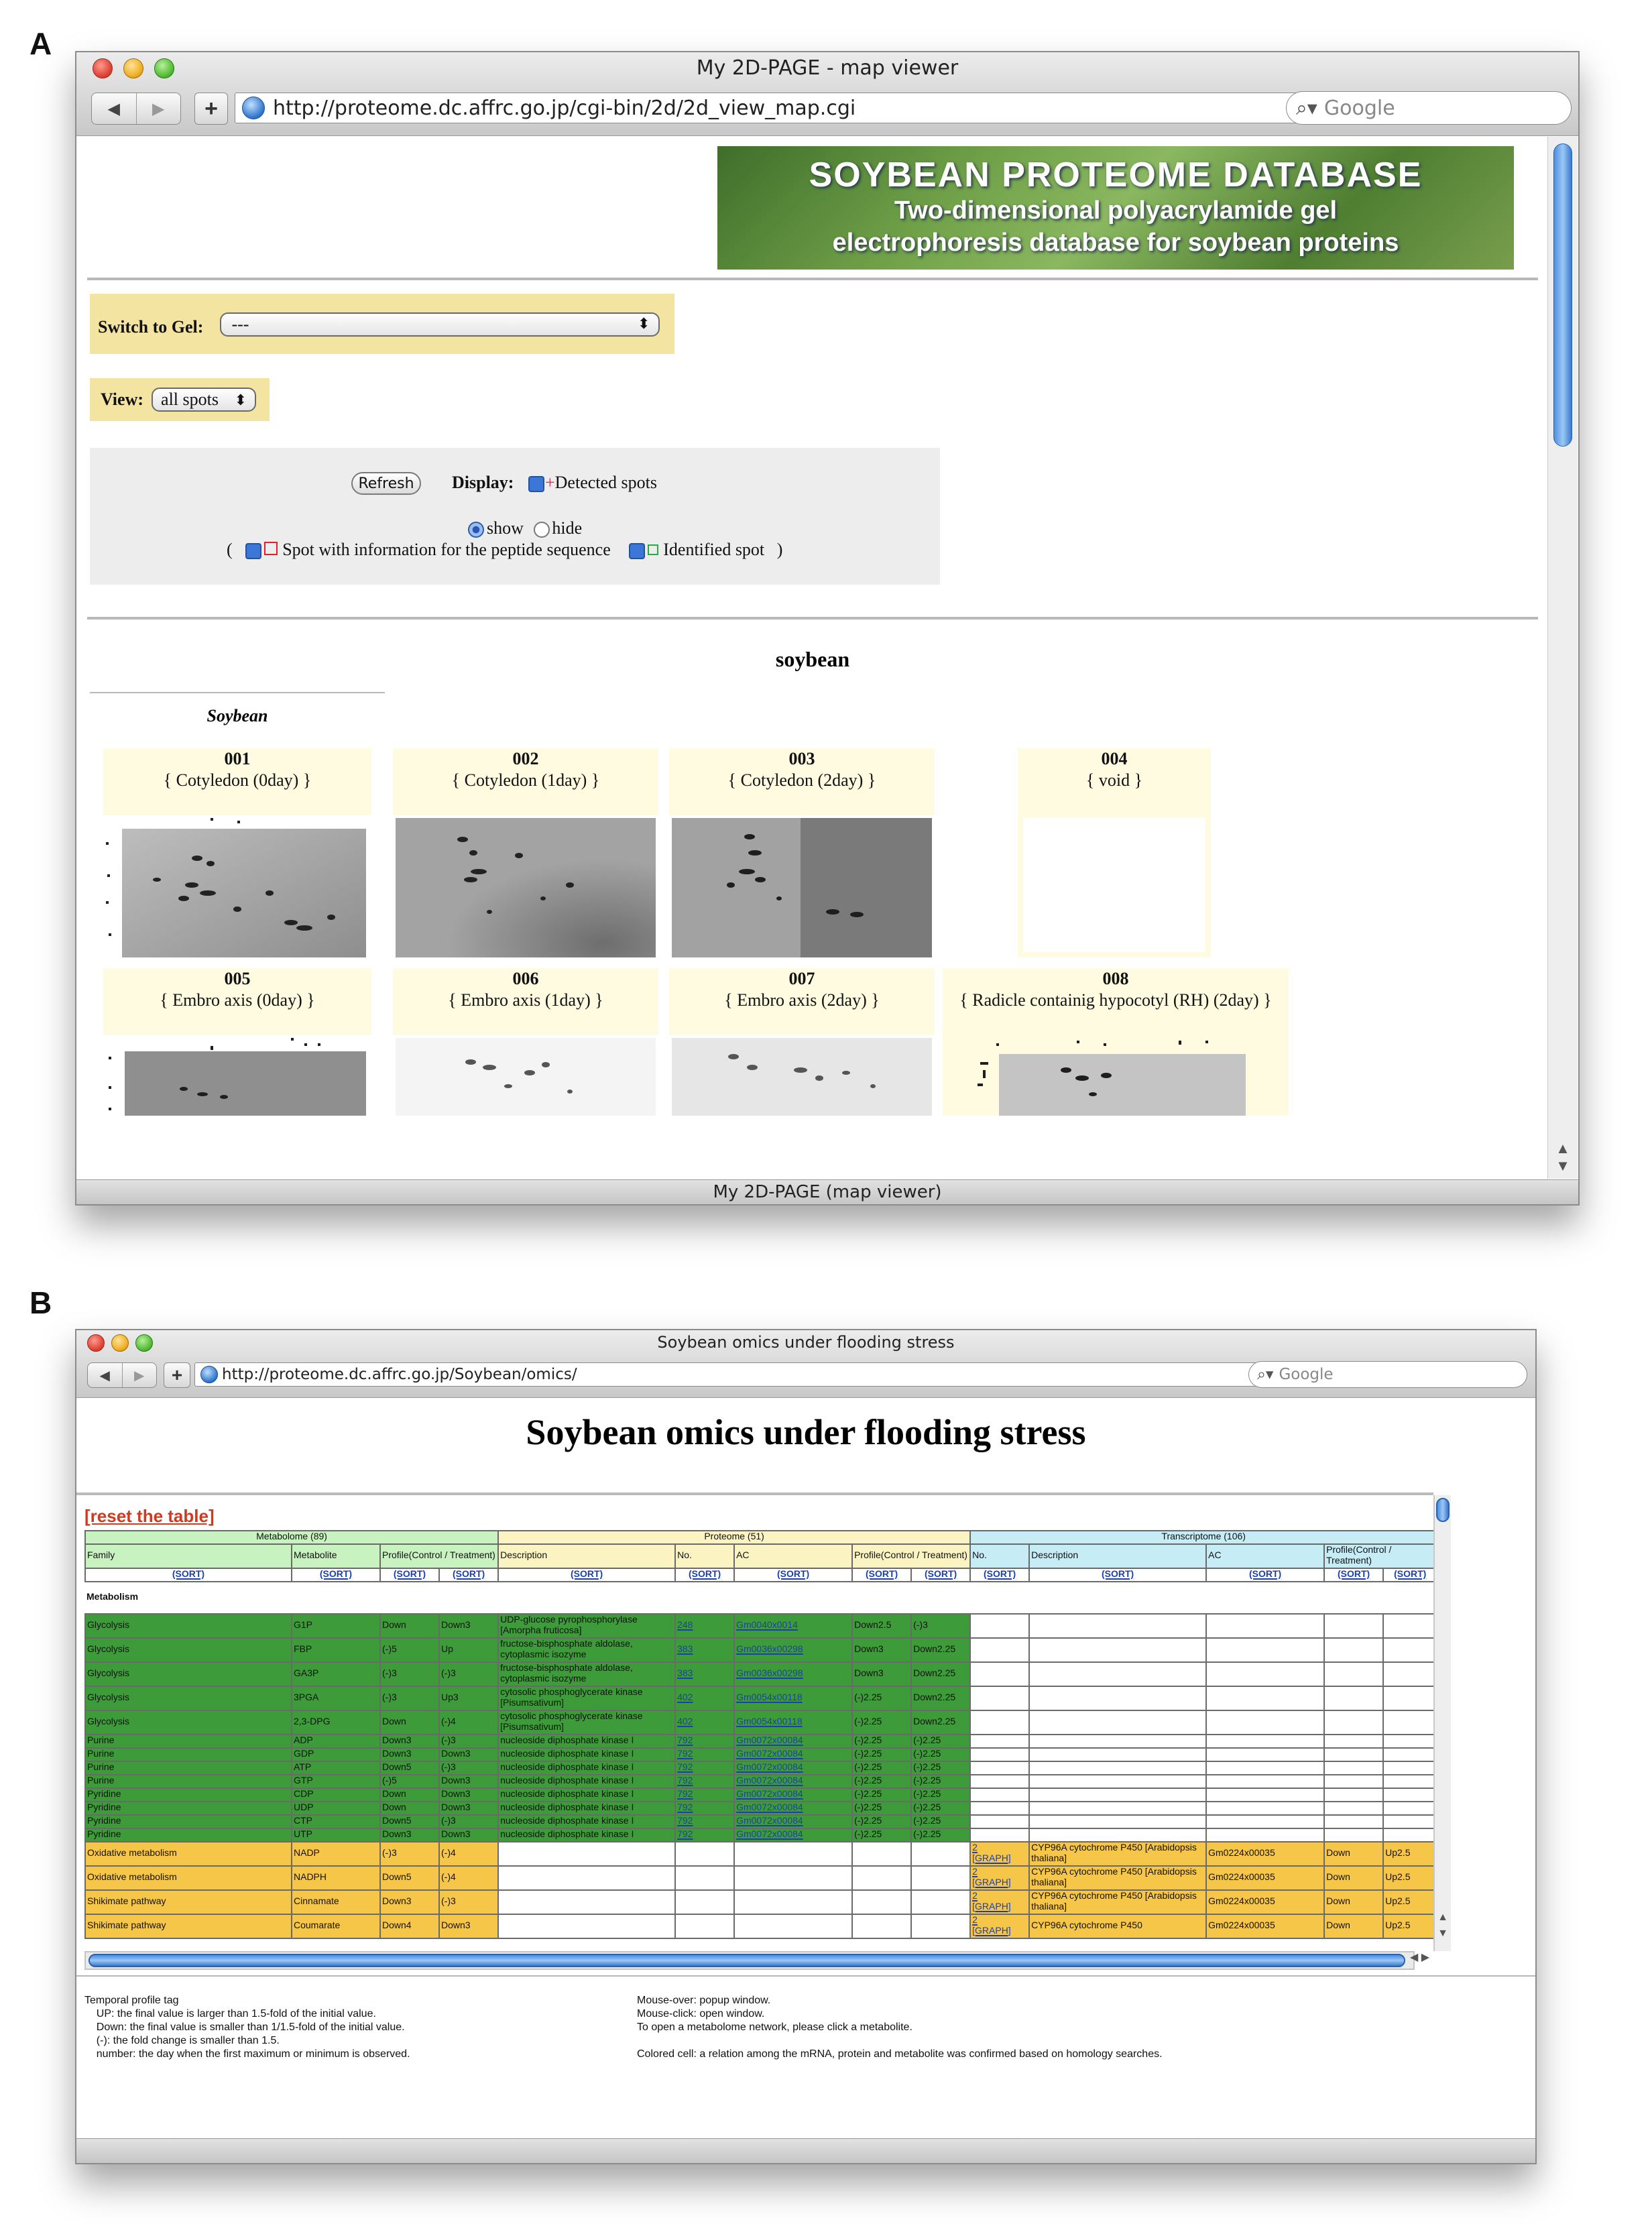 The image size is (1652, 2224). What do you see at coordinates (525, 1002) in the screenshot?
I see `gel-card-006: 006 { Embro axis (1day) }` at bounding box center [525, 1002].